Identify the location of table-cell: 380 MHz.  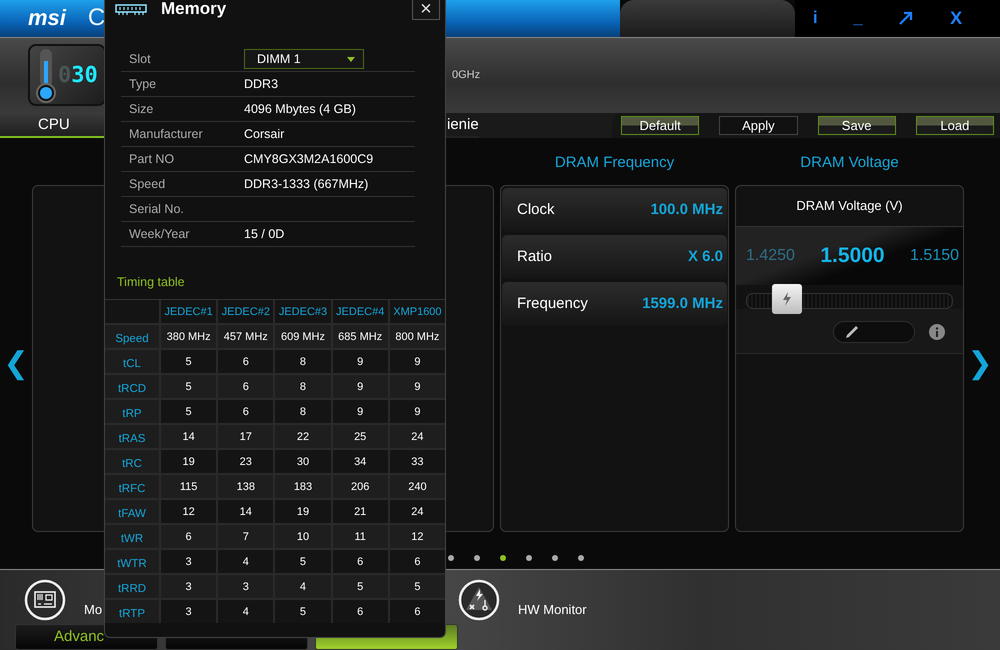
(188, 336).